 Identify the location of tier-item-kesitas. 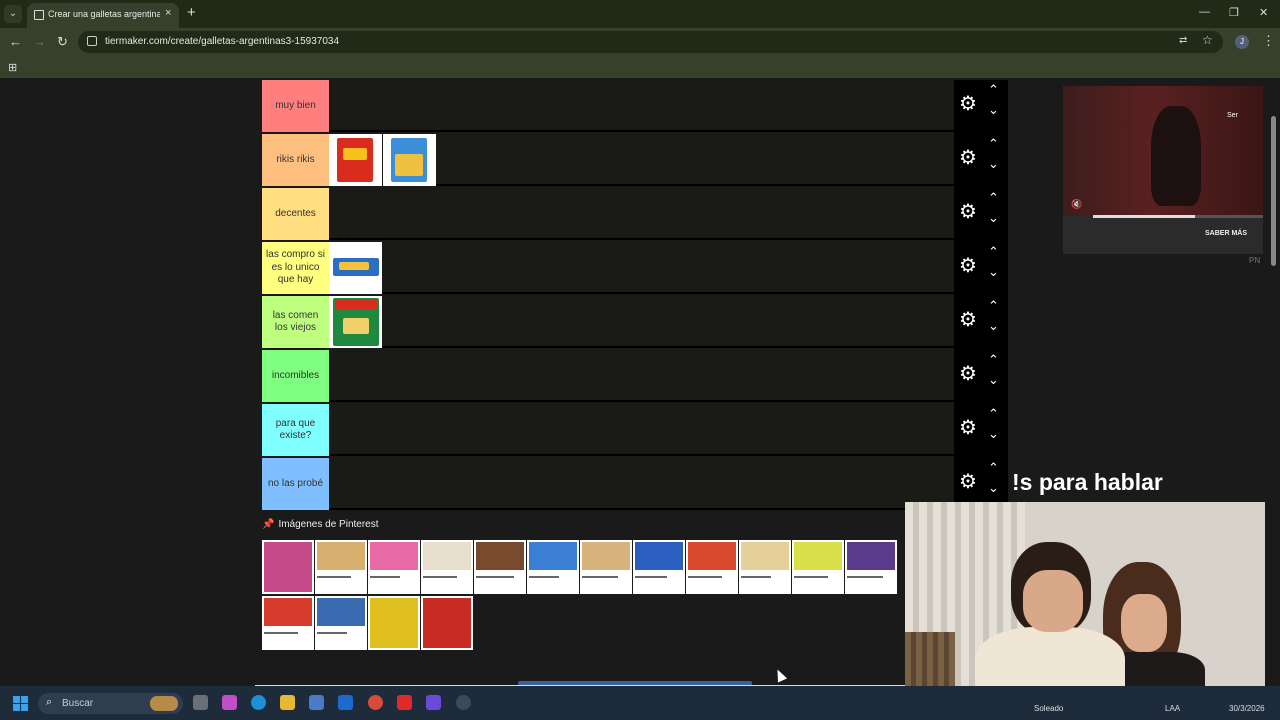
(409, 160).